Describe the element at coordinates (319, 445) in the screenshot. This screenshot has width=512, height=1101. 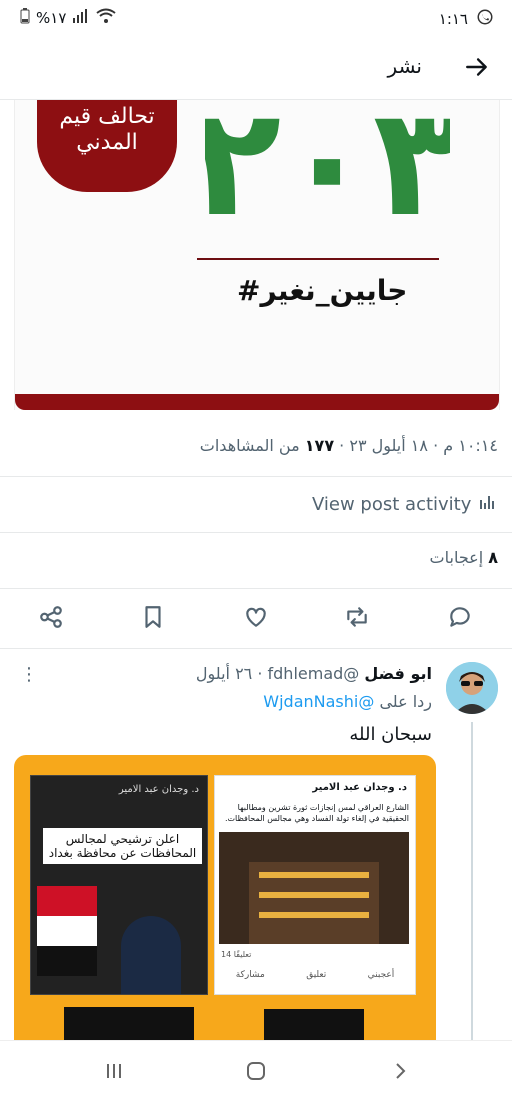
I see `views-count: ١٧٧` at that location.